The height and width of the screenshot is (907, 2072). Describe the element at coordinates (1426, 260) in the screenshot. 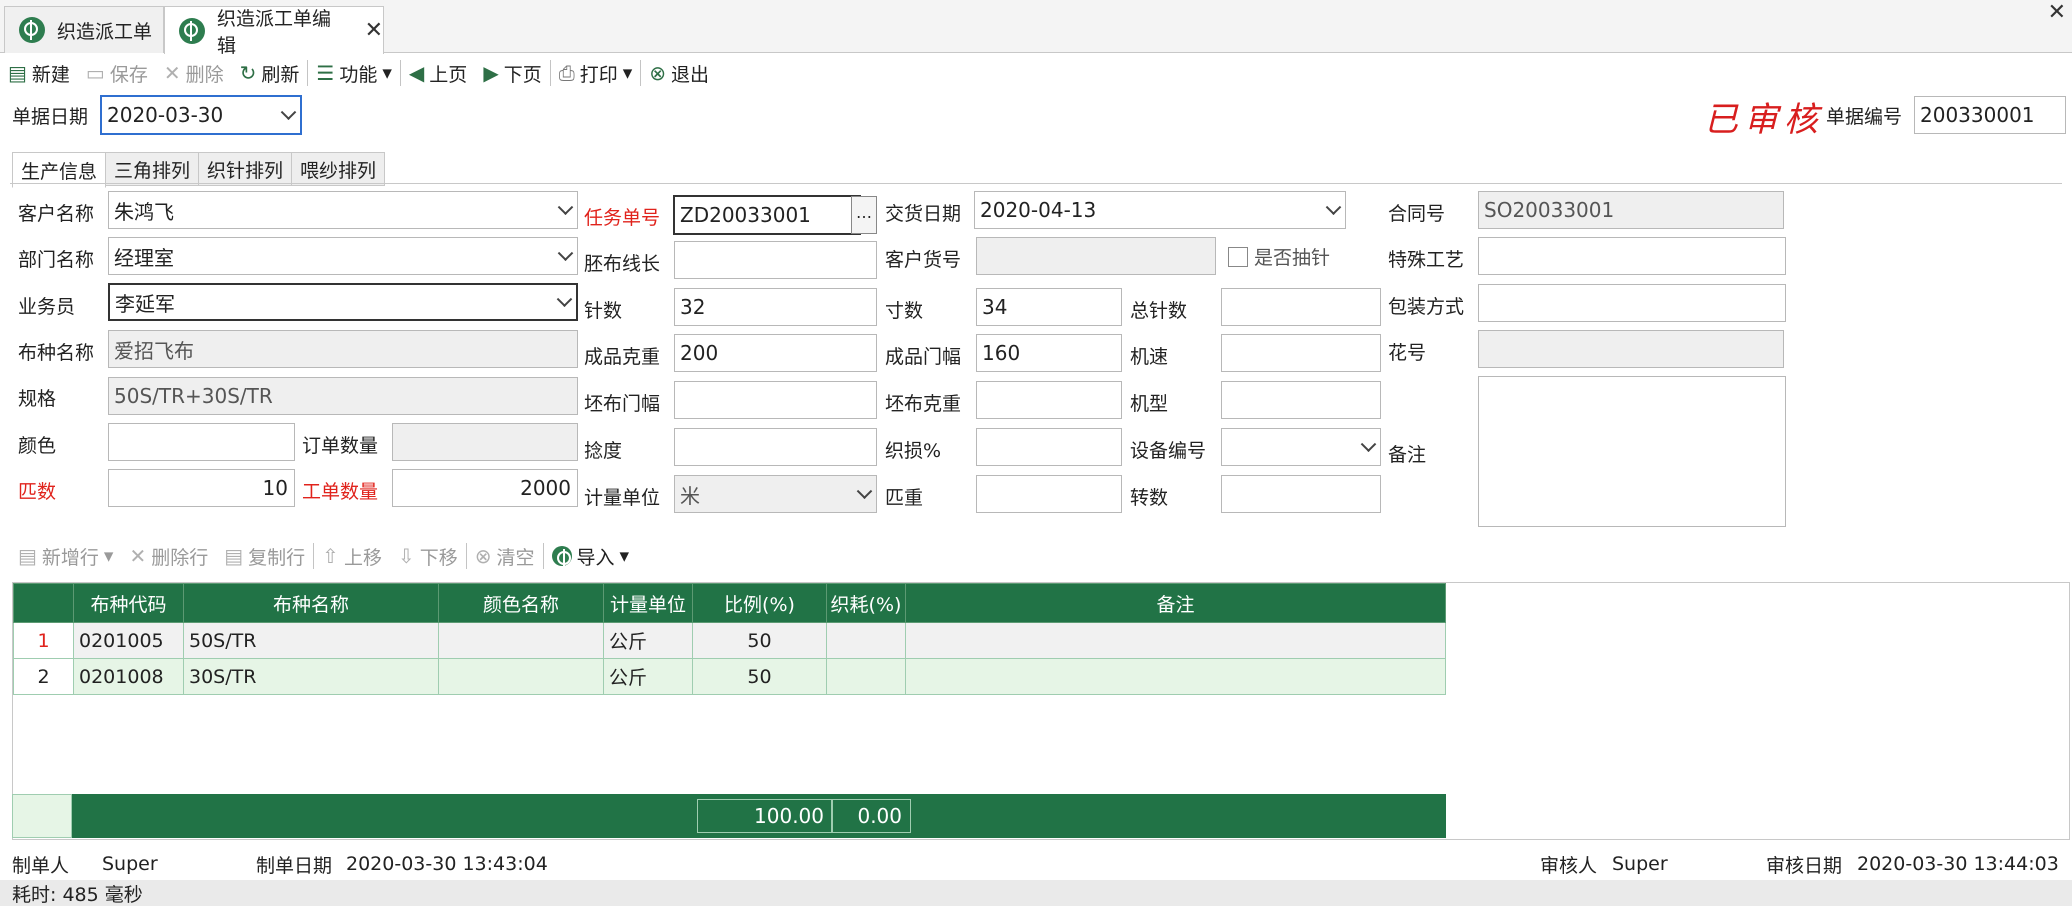

I see `special-process-label: 特殊工艺` at that location.